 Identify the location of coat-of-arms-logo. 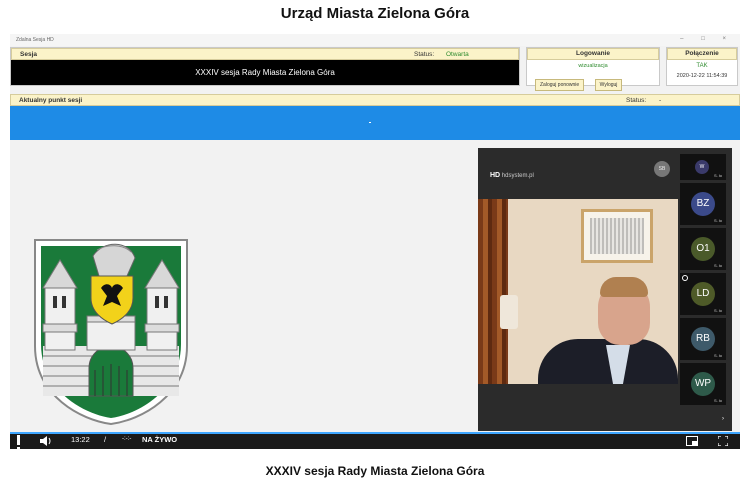
(111, 332).